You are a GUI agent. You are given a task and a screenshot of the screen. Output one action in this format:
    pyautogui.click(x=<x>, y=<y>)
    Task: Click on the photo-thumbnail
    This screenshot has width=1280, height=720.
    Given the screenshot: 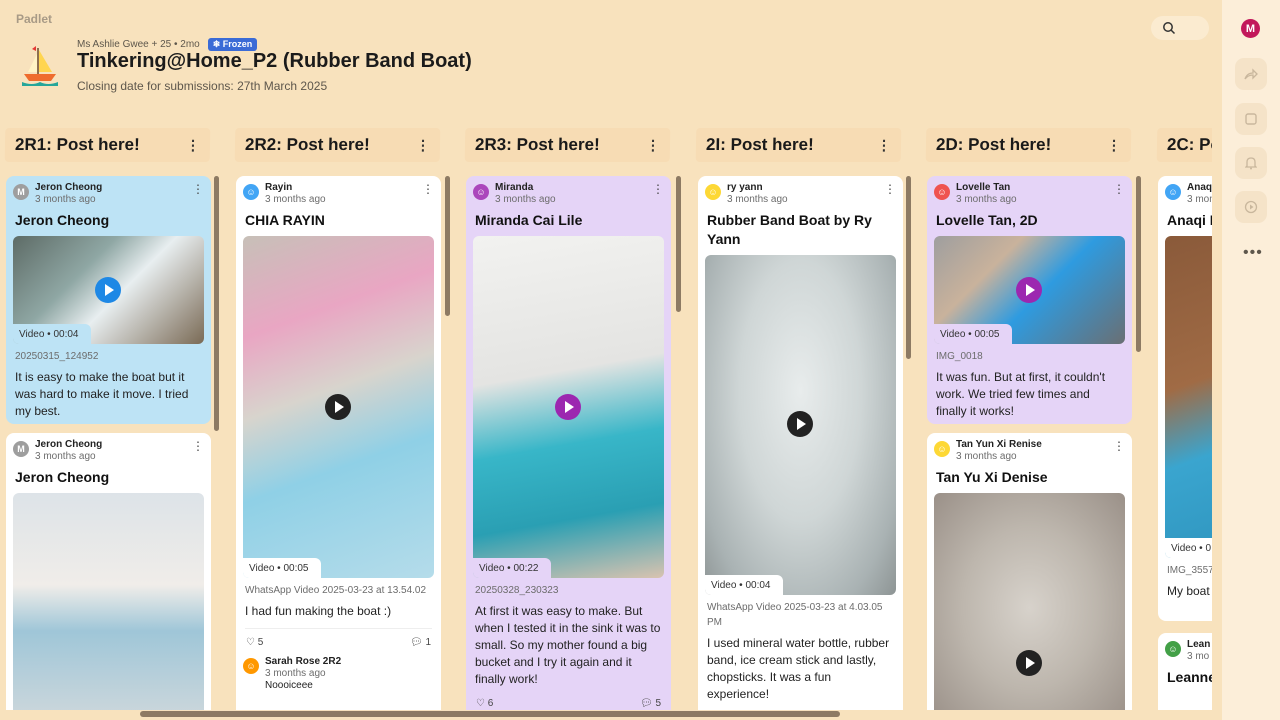 What is the action you would take?
    pyautogui.click(x=108, y=601)
    